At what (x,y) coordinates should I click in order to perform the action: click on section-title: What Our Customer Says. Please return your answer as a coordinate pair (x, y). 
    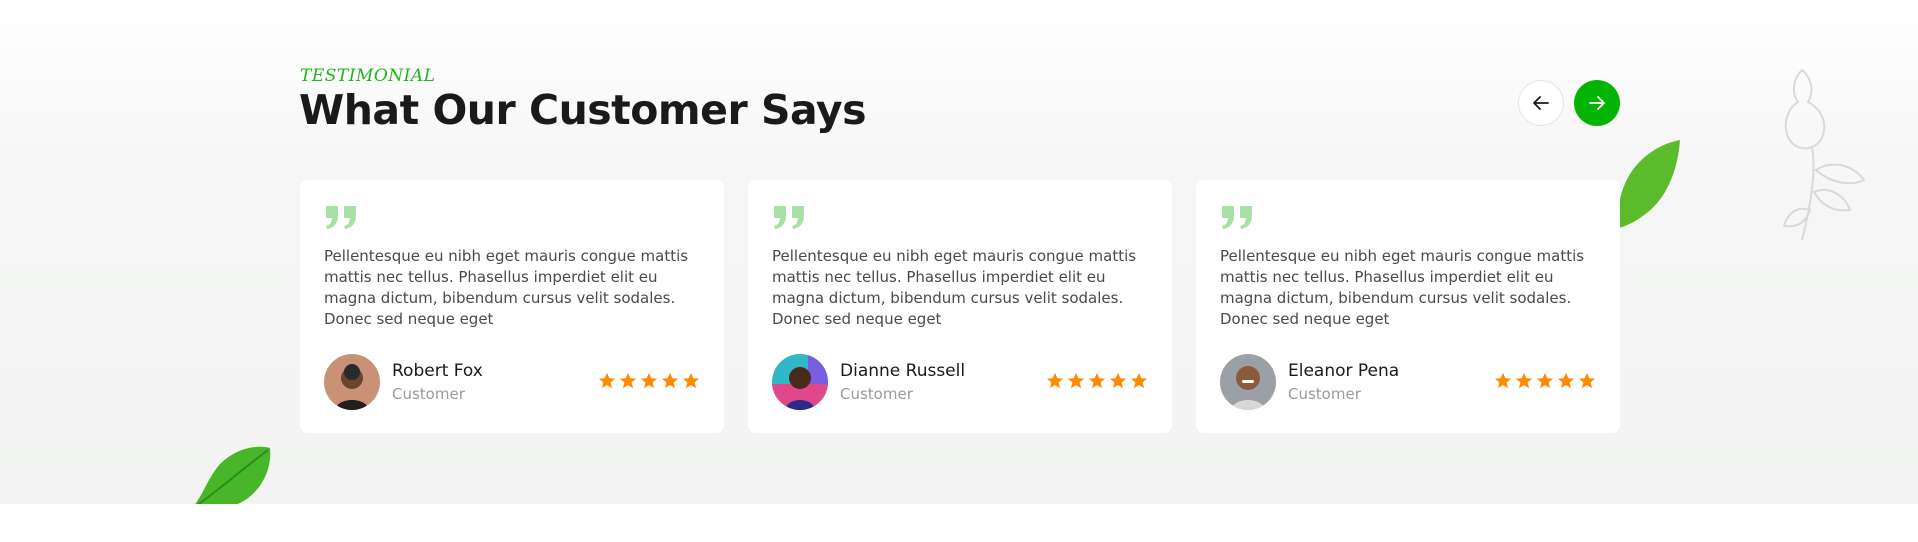
    Looking at the image, I should click on (583, 110).